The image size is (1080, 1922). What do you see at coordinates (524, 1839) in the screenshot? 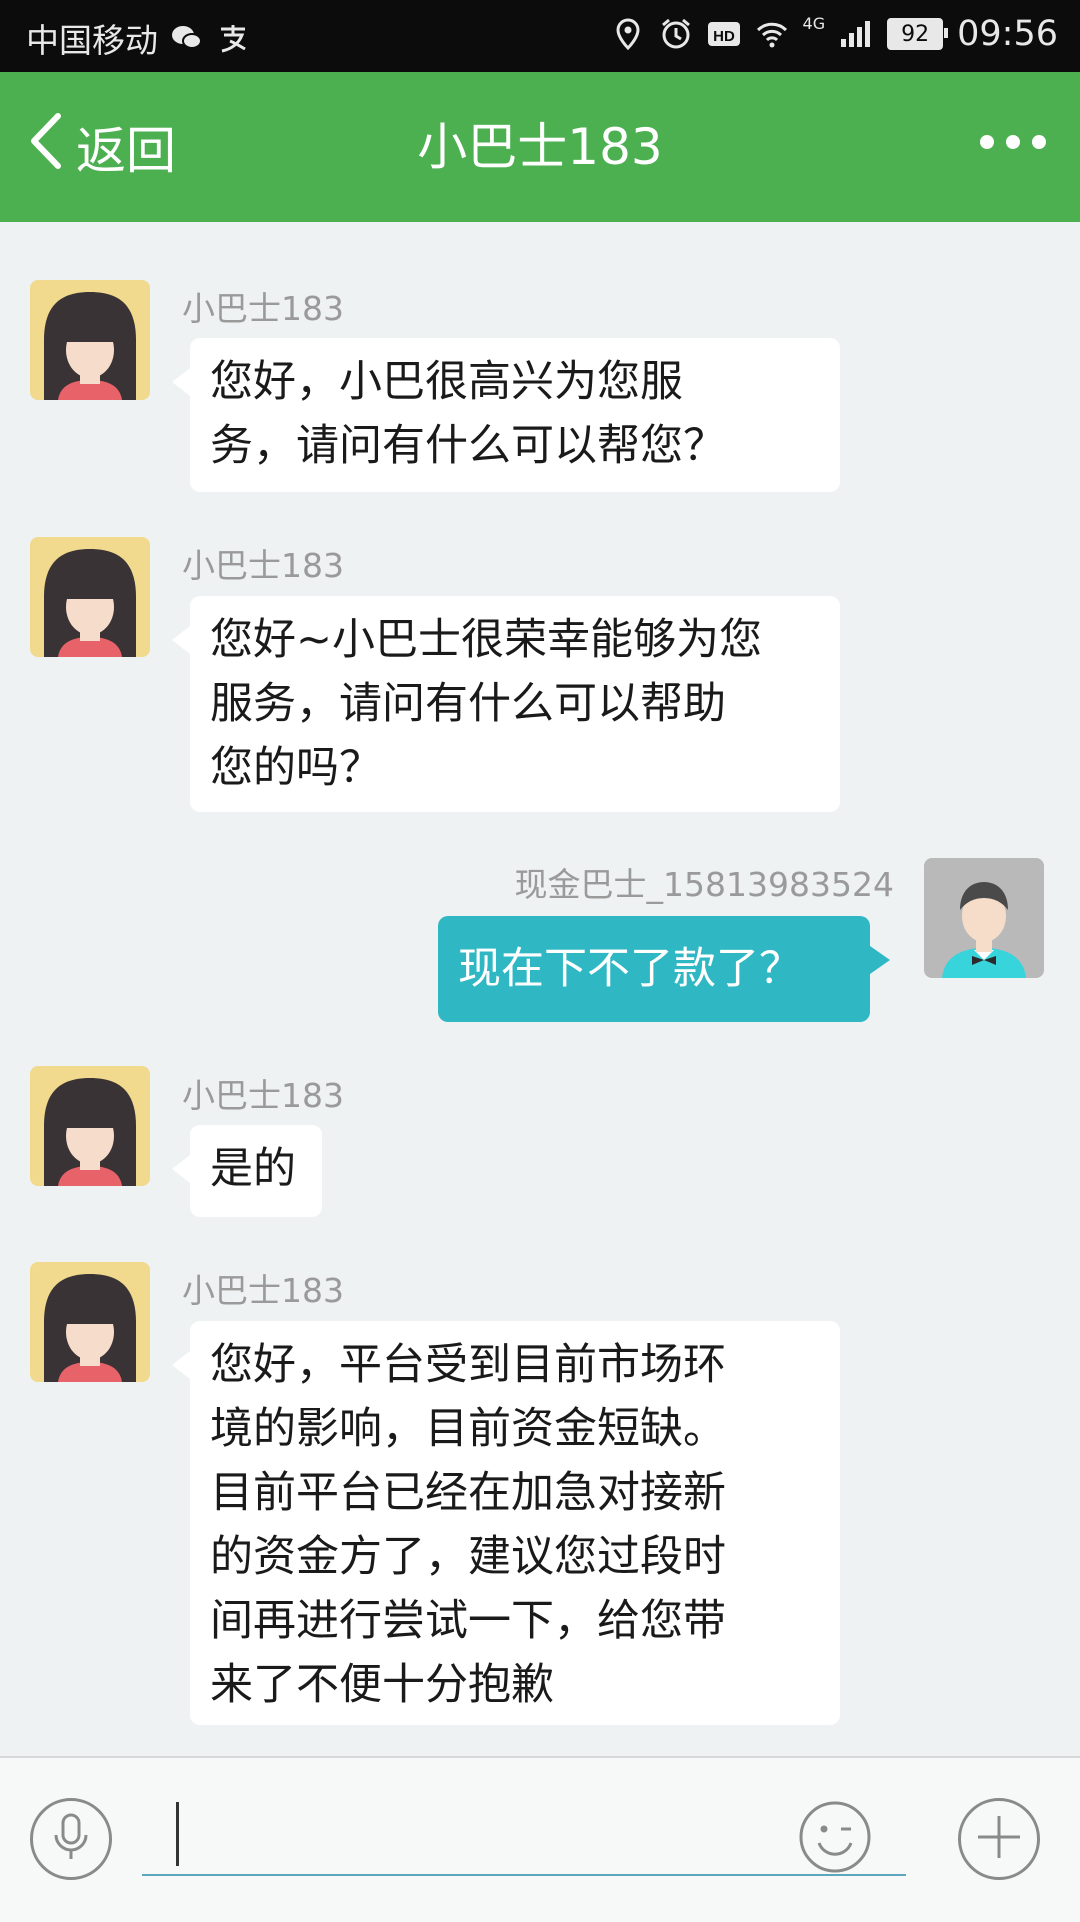
I see `message-input` at bounding box center [524, 1839].